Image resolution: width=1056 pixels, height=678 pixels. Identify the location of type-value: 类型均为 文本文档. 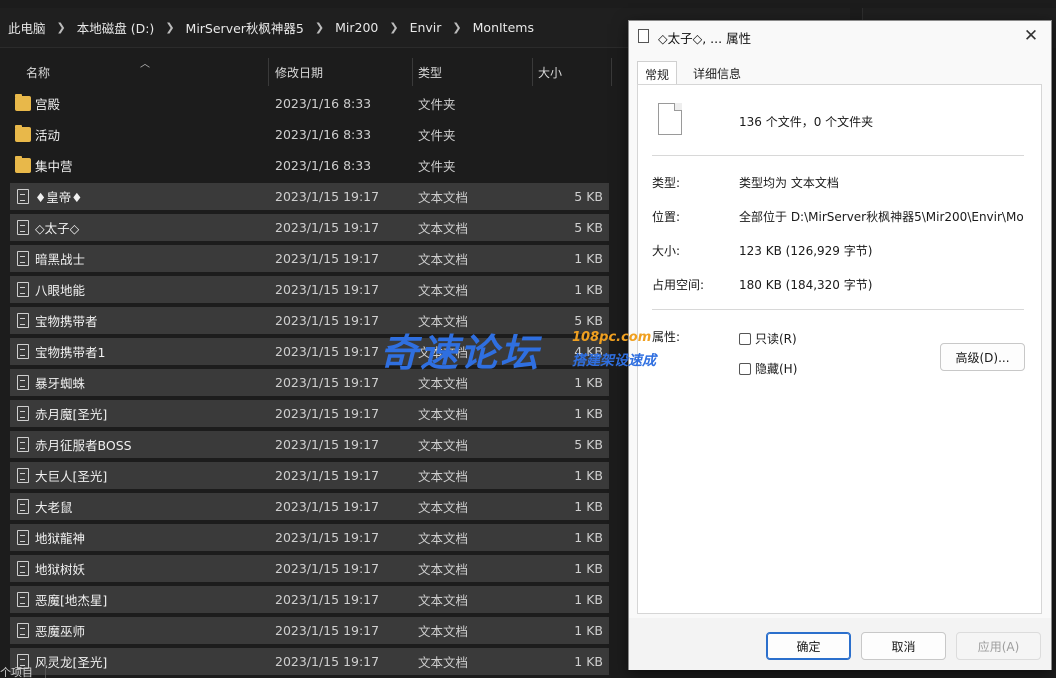
(789, 183).